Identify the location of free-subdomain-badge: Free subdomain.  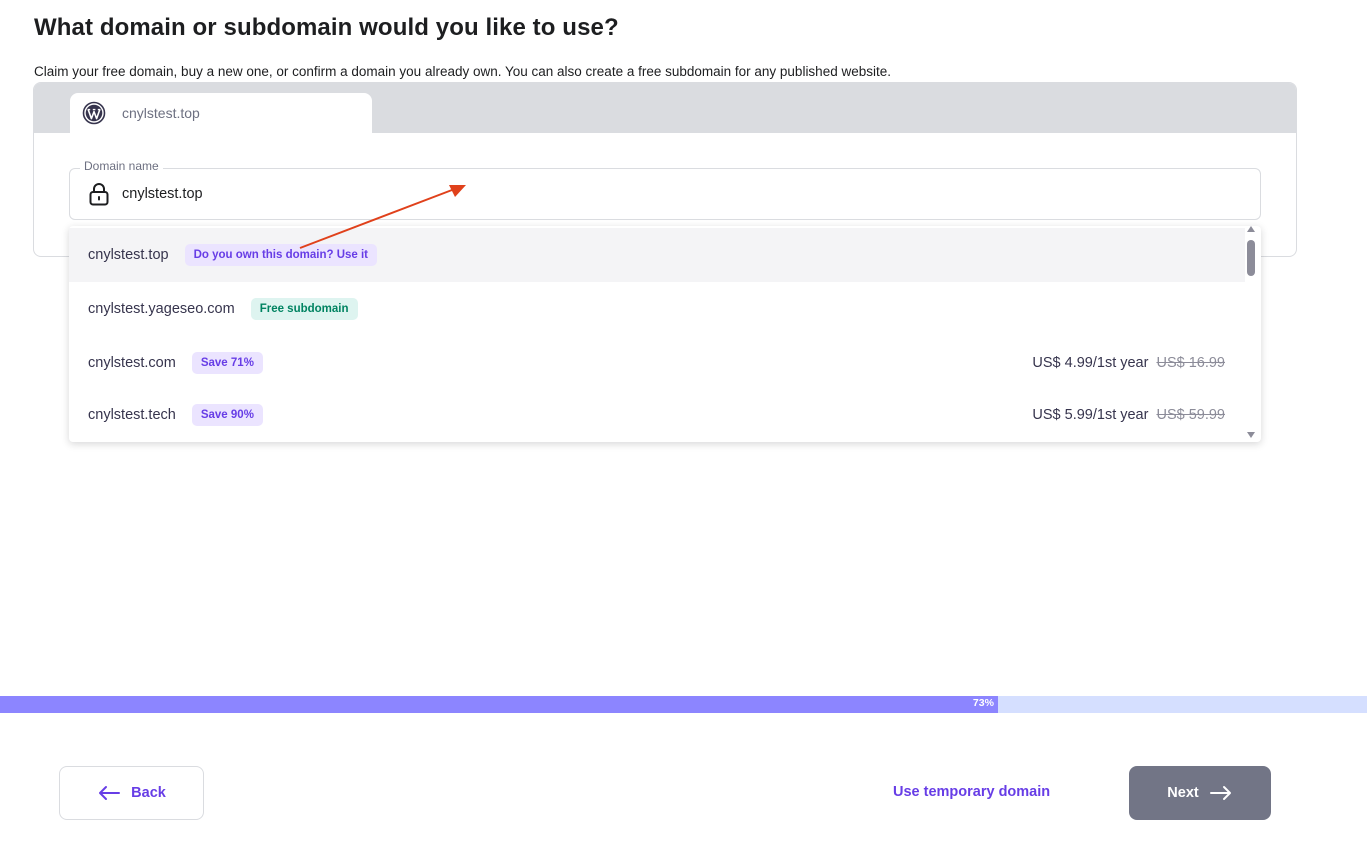
(304, 309).